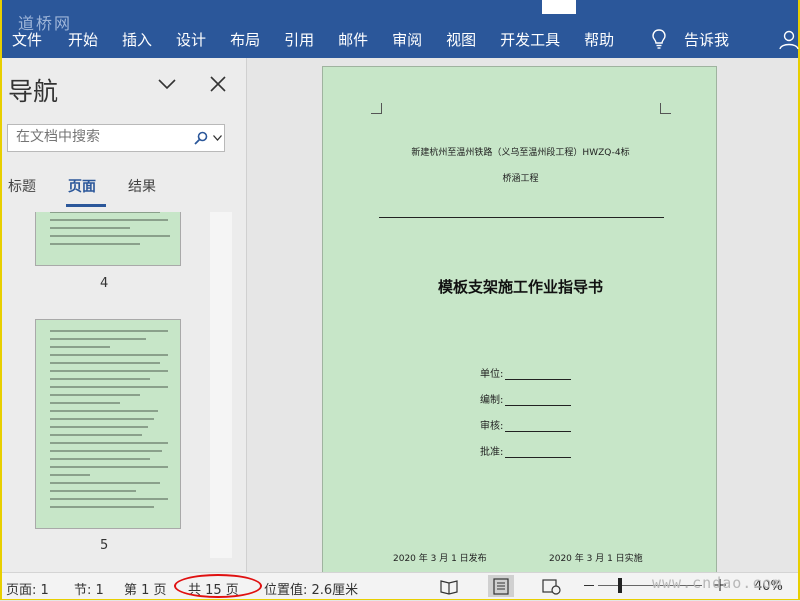 The image size is (800, 601). What do you see at coordinates (104, 545) in the screenshot?
I see `page-thumbnail-number-5: 5` at bounding box center [104, 545].